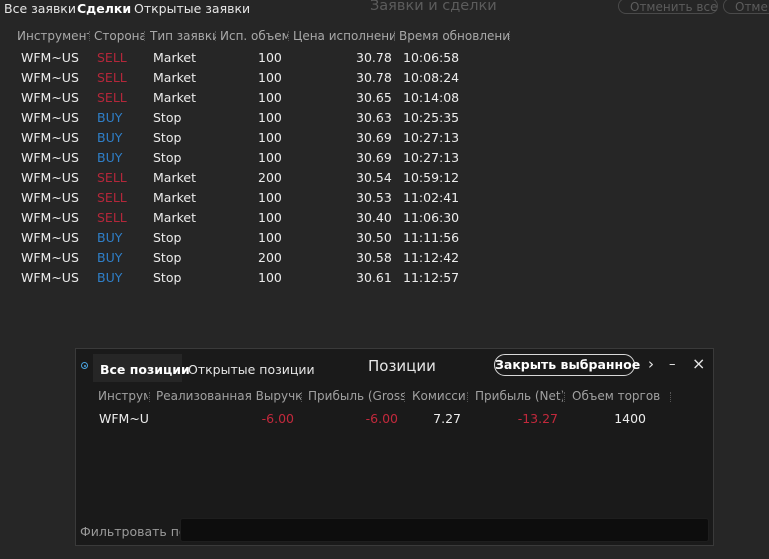 Image resolution: width=769 pixels, height=559 pixels. Describe the element at coordinates (384, 197) in the screenshot. I see `table-row: WFM~US SELL Market 100 30.53 11:02:41` at that location.